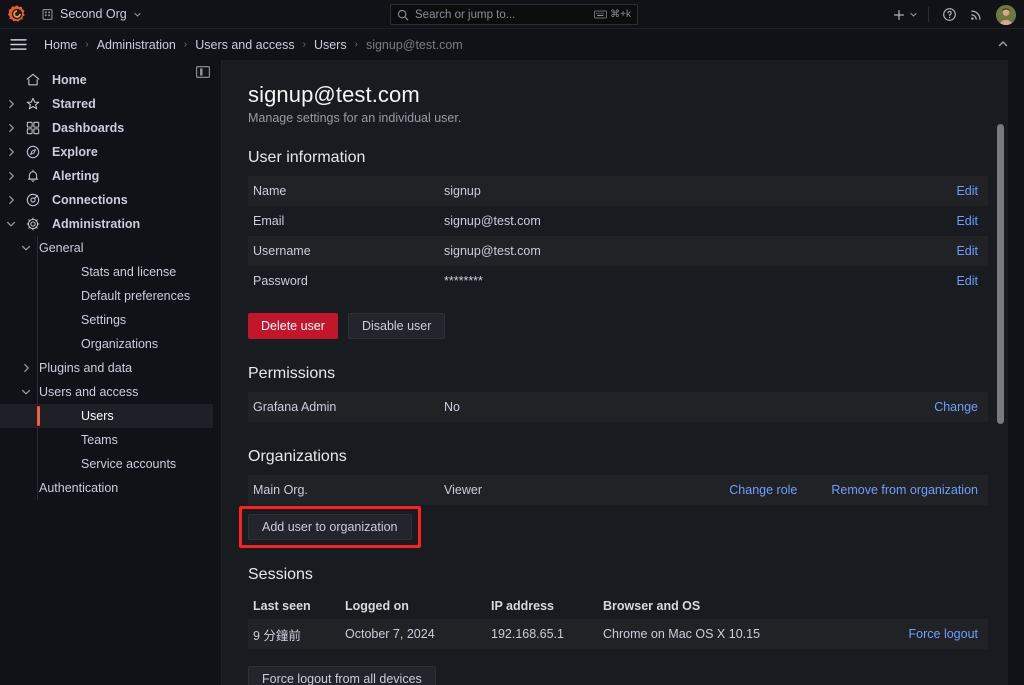  I want to click on table-row: Username signup@test.com Edit, so click(618, 251).